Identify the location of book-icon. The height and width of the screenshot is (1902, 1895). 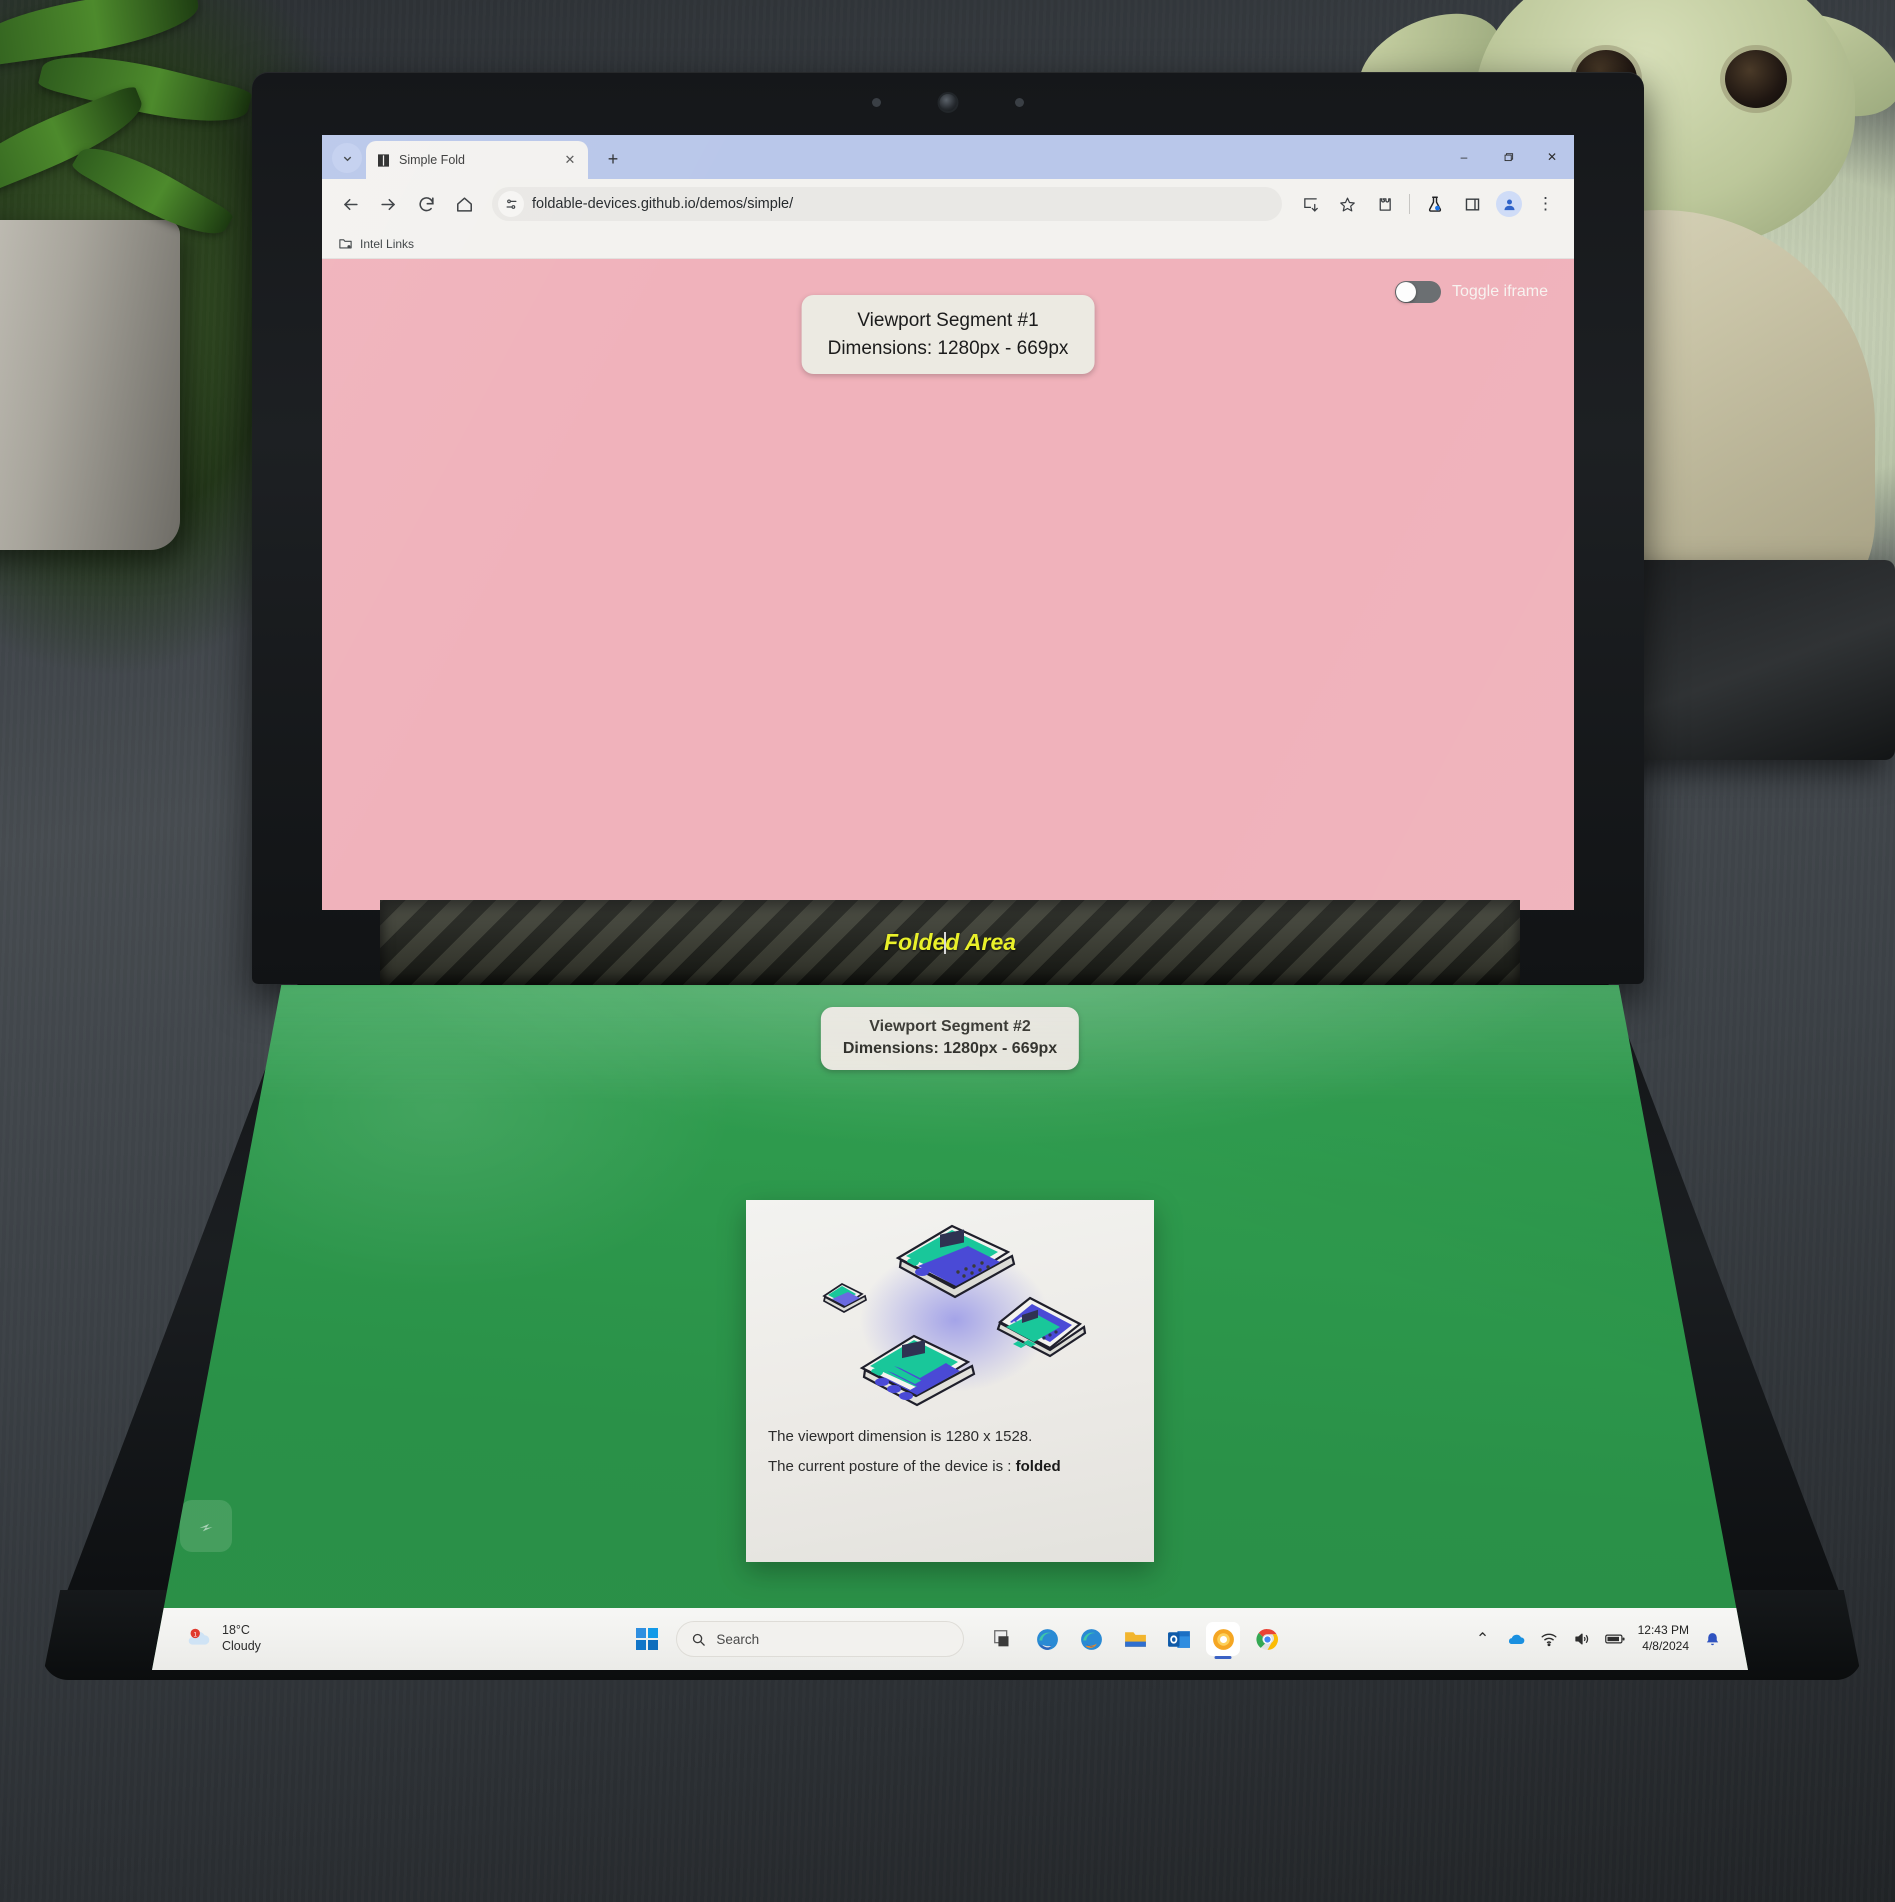
(383, 160).